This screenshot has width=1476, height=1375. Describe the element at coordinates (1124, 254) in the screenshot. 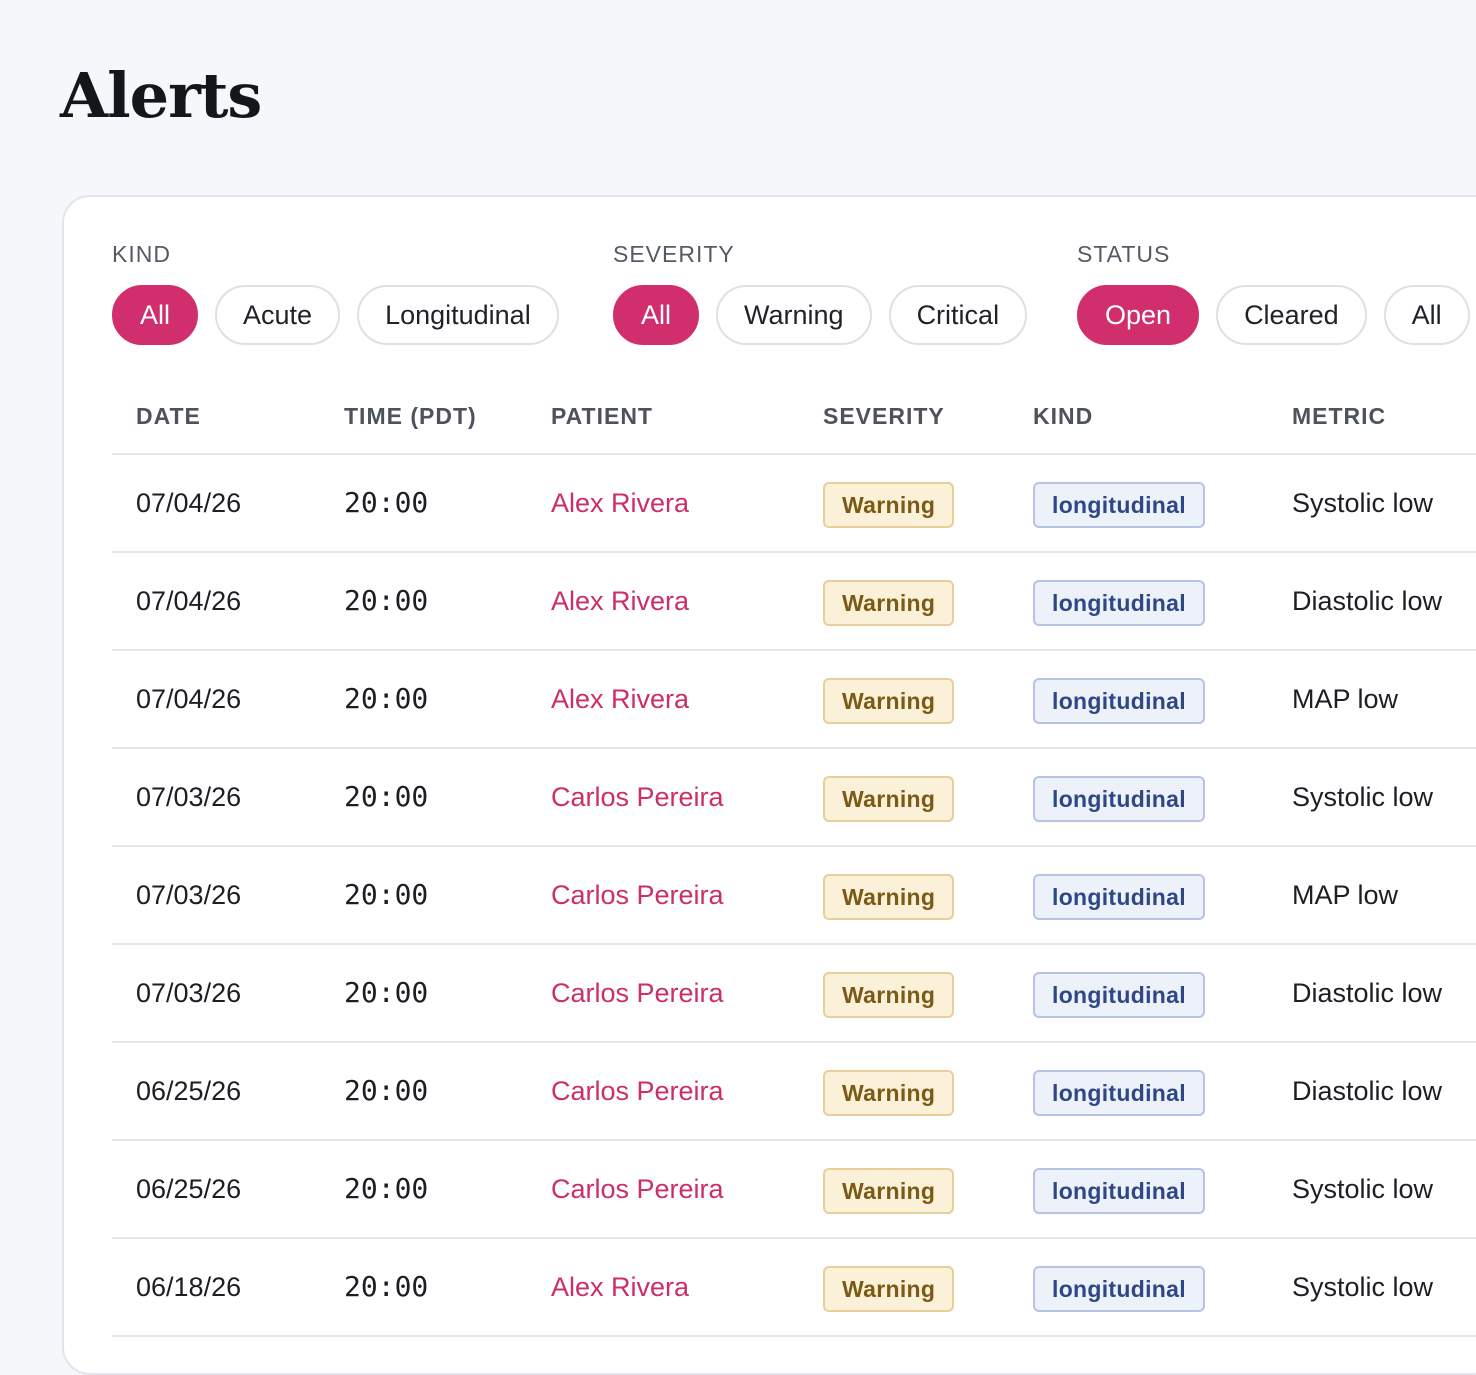

I see `status-filter-label: STATUS` at that location.